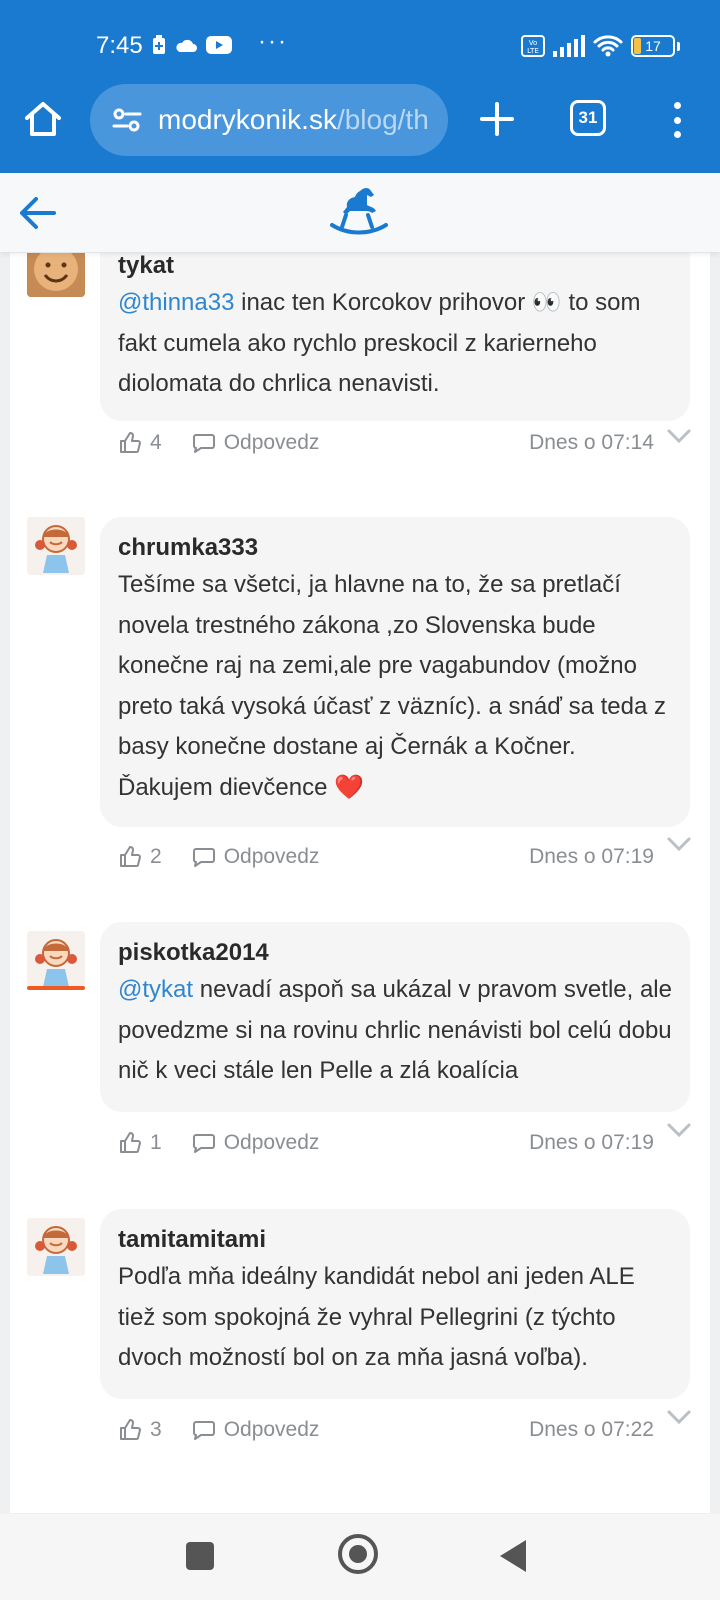 The width and height of the screenshot is (720, 1600). I want to click on battery-nub, so click(678, 46).